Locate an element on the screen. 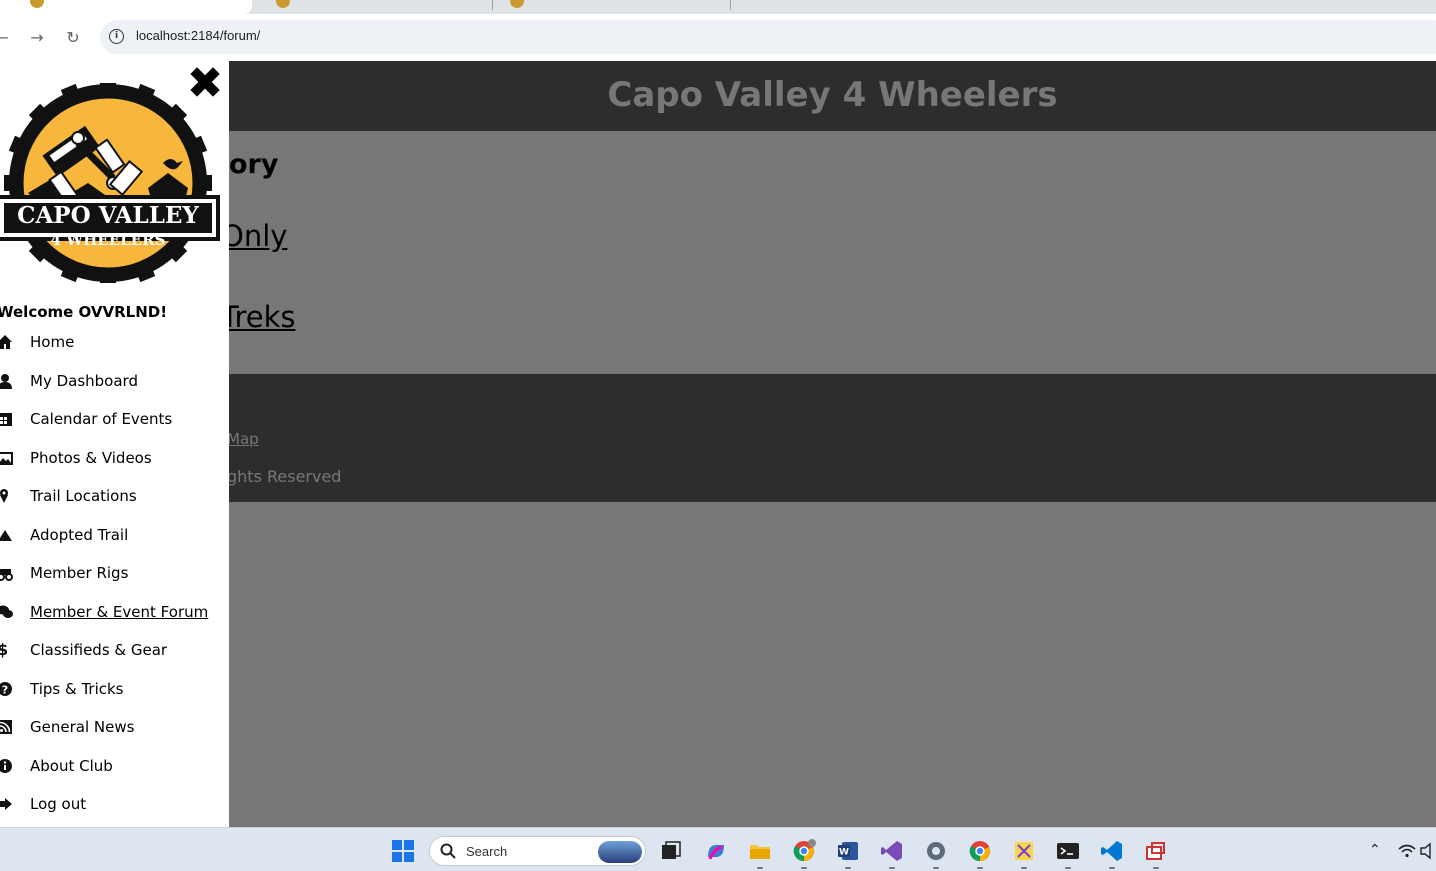 The image size is (1436, 871). site-footer: Map ghts Reserved is located at coordinates (831, 438).